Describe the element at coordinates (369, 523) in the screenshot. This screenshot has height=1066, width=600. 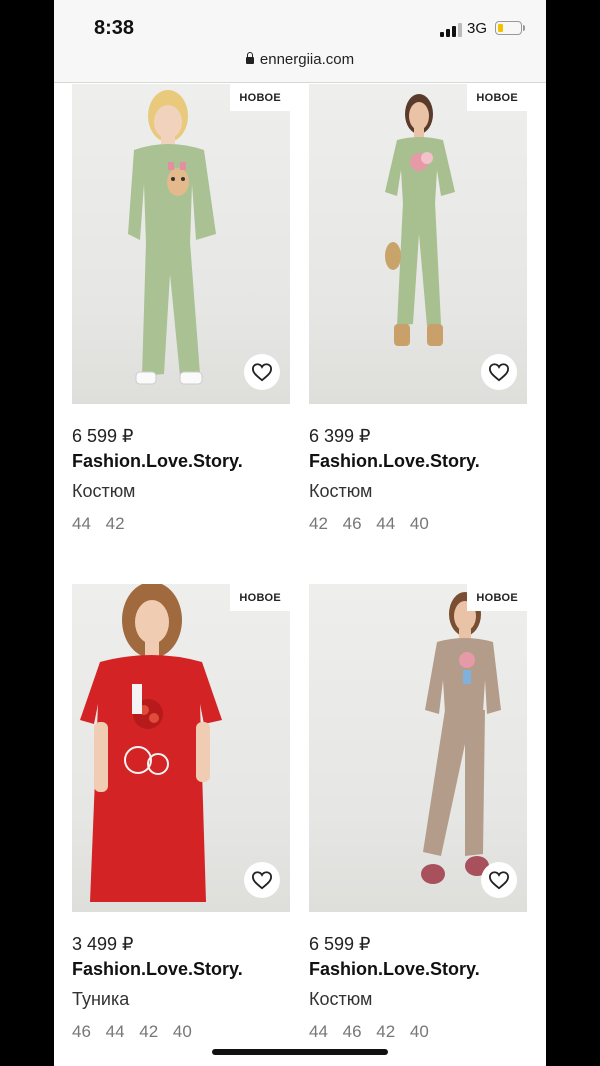
I see `product-sizes: 42 46 44 40` at that location.